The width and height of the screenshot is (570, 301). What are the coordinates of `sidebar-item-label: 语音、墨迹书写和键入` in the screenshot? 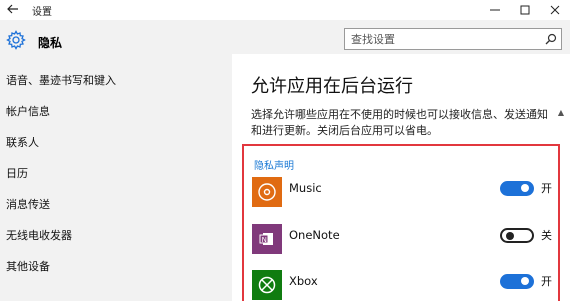 It's located at (61, 80).